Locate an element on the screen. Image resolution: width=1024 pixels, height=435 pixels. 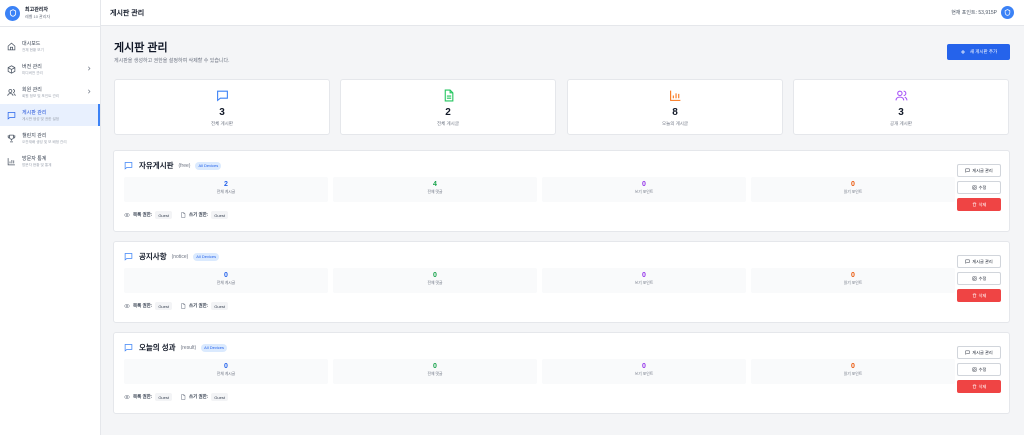
sidebar-item-label: 게시판 관리 is located at coordinates (34, 112).